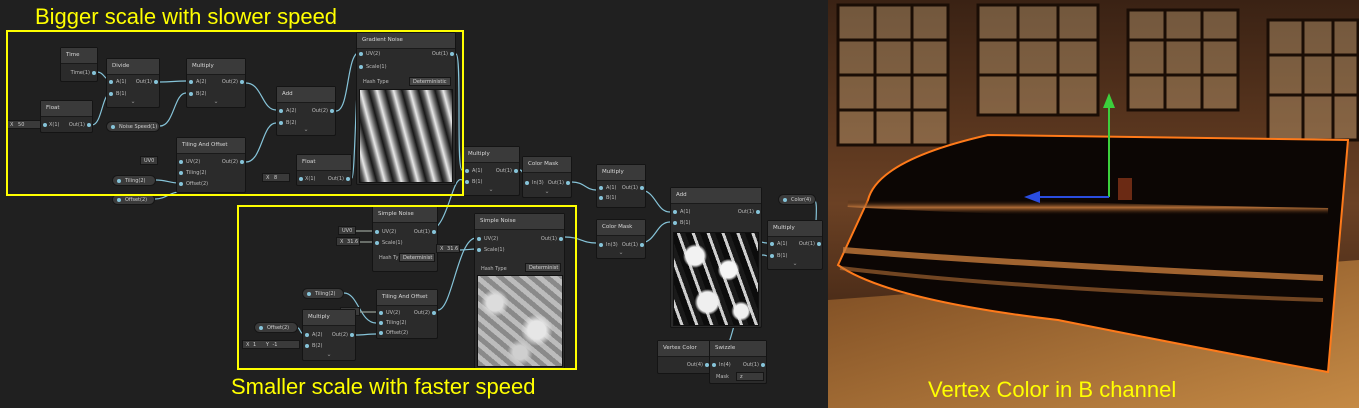 The width and height of the screenshot is (1359, 408). Describe the element at coordinates (685, 223) in the screenshot. I see `add2-b-label: B(1)` at that location.